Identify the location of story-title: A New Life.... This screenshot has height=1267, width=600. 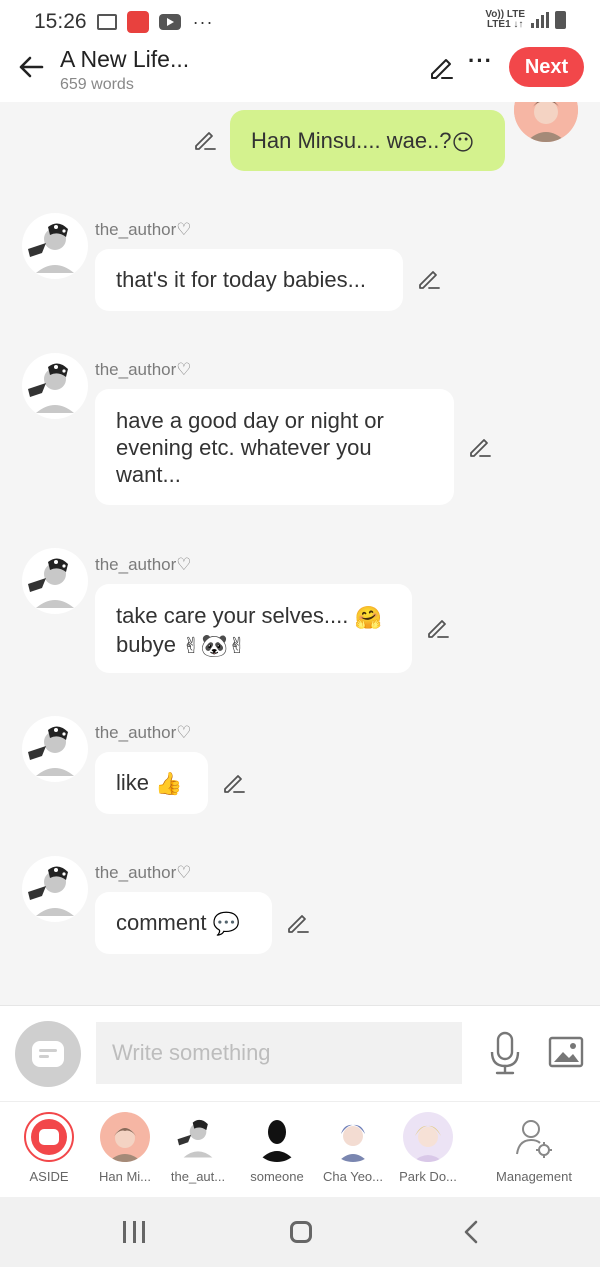
(125, 59).